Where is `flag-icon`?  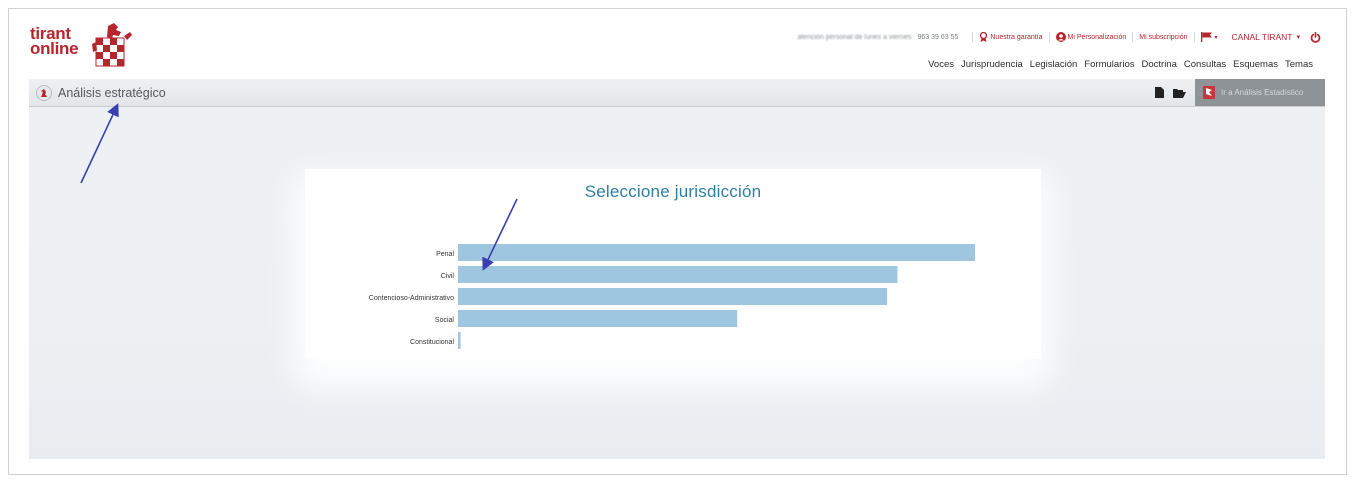 flag-icon is located at coordinates (1206, 37).